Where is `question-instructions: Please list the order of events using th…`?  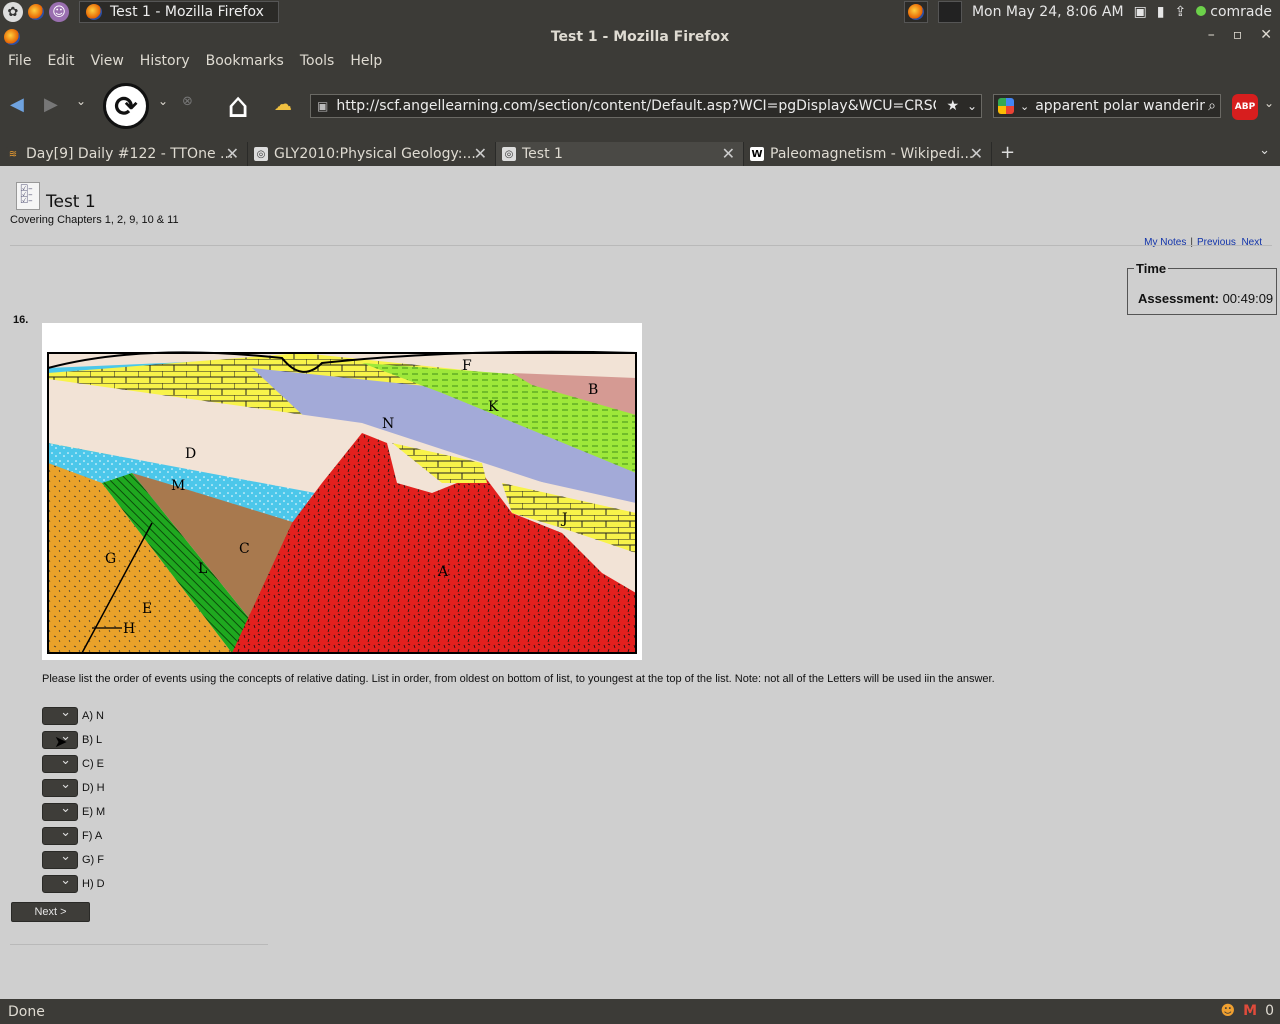 question-instructions: Please list the order of events using th… is located at coordinates (518, 679).